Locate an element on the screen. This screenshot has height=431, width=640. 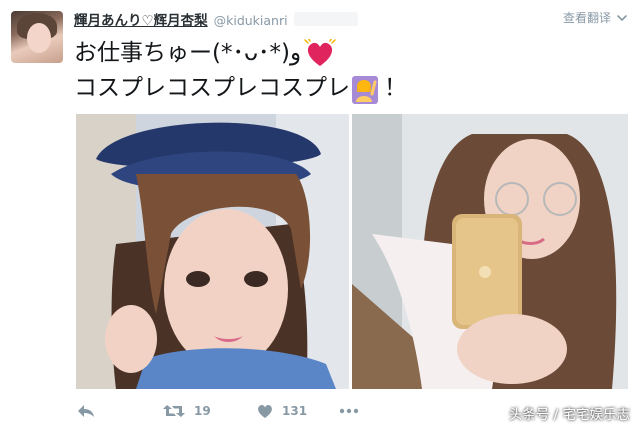
tweet-line-2-suffix: ！ is located at coordinates (395, 88).